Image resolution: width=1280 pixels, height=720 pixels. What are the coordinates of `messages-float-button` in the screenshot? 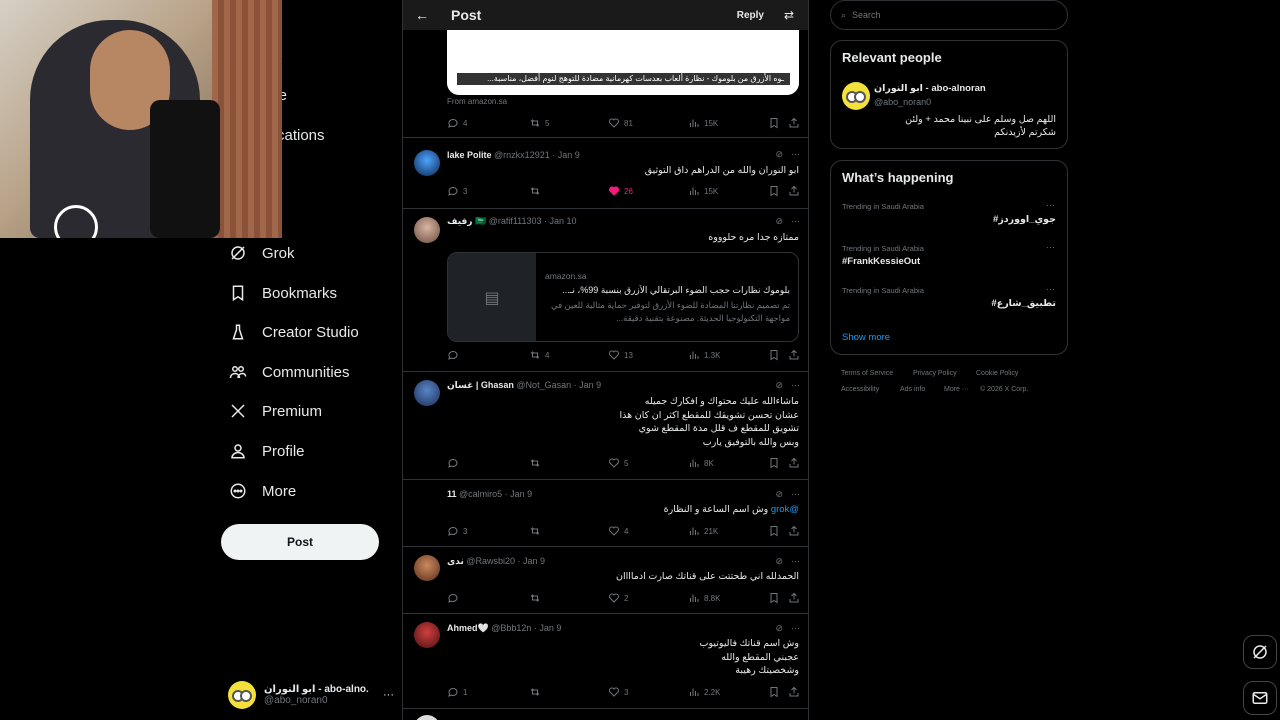 It's located at (1260, 698).